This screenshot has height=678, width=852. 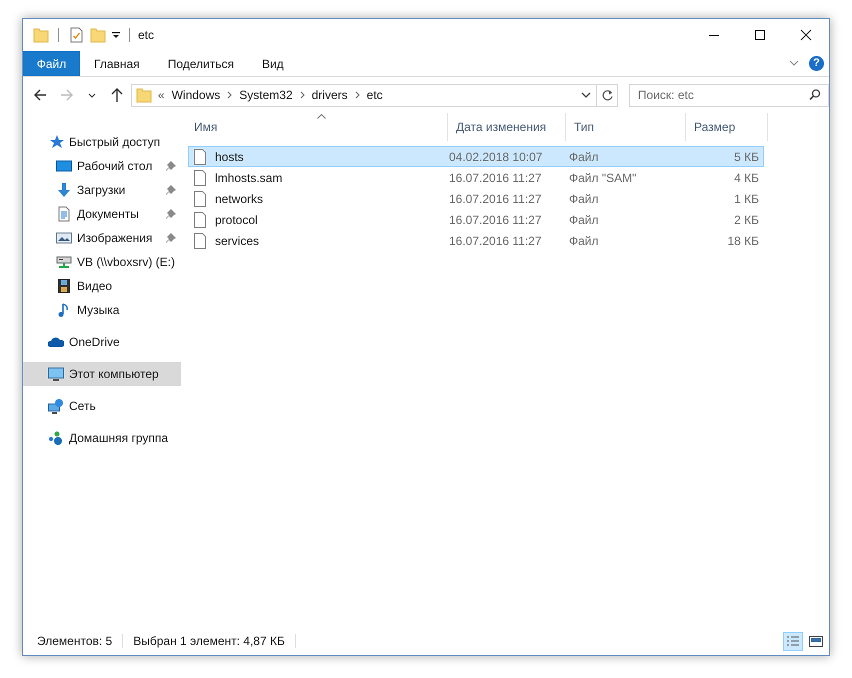 I want to click on film-strip-icon, so click(x=64, y=286).